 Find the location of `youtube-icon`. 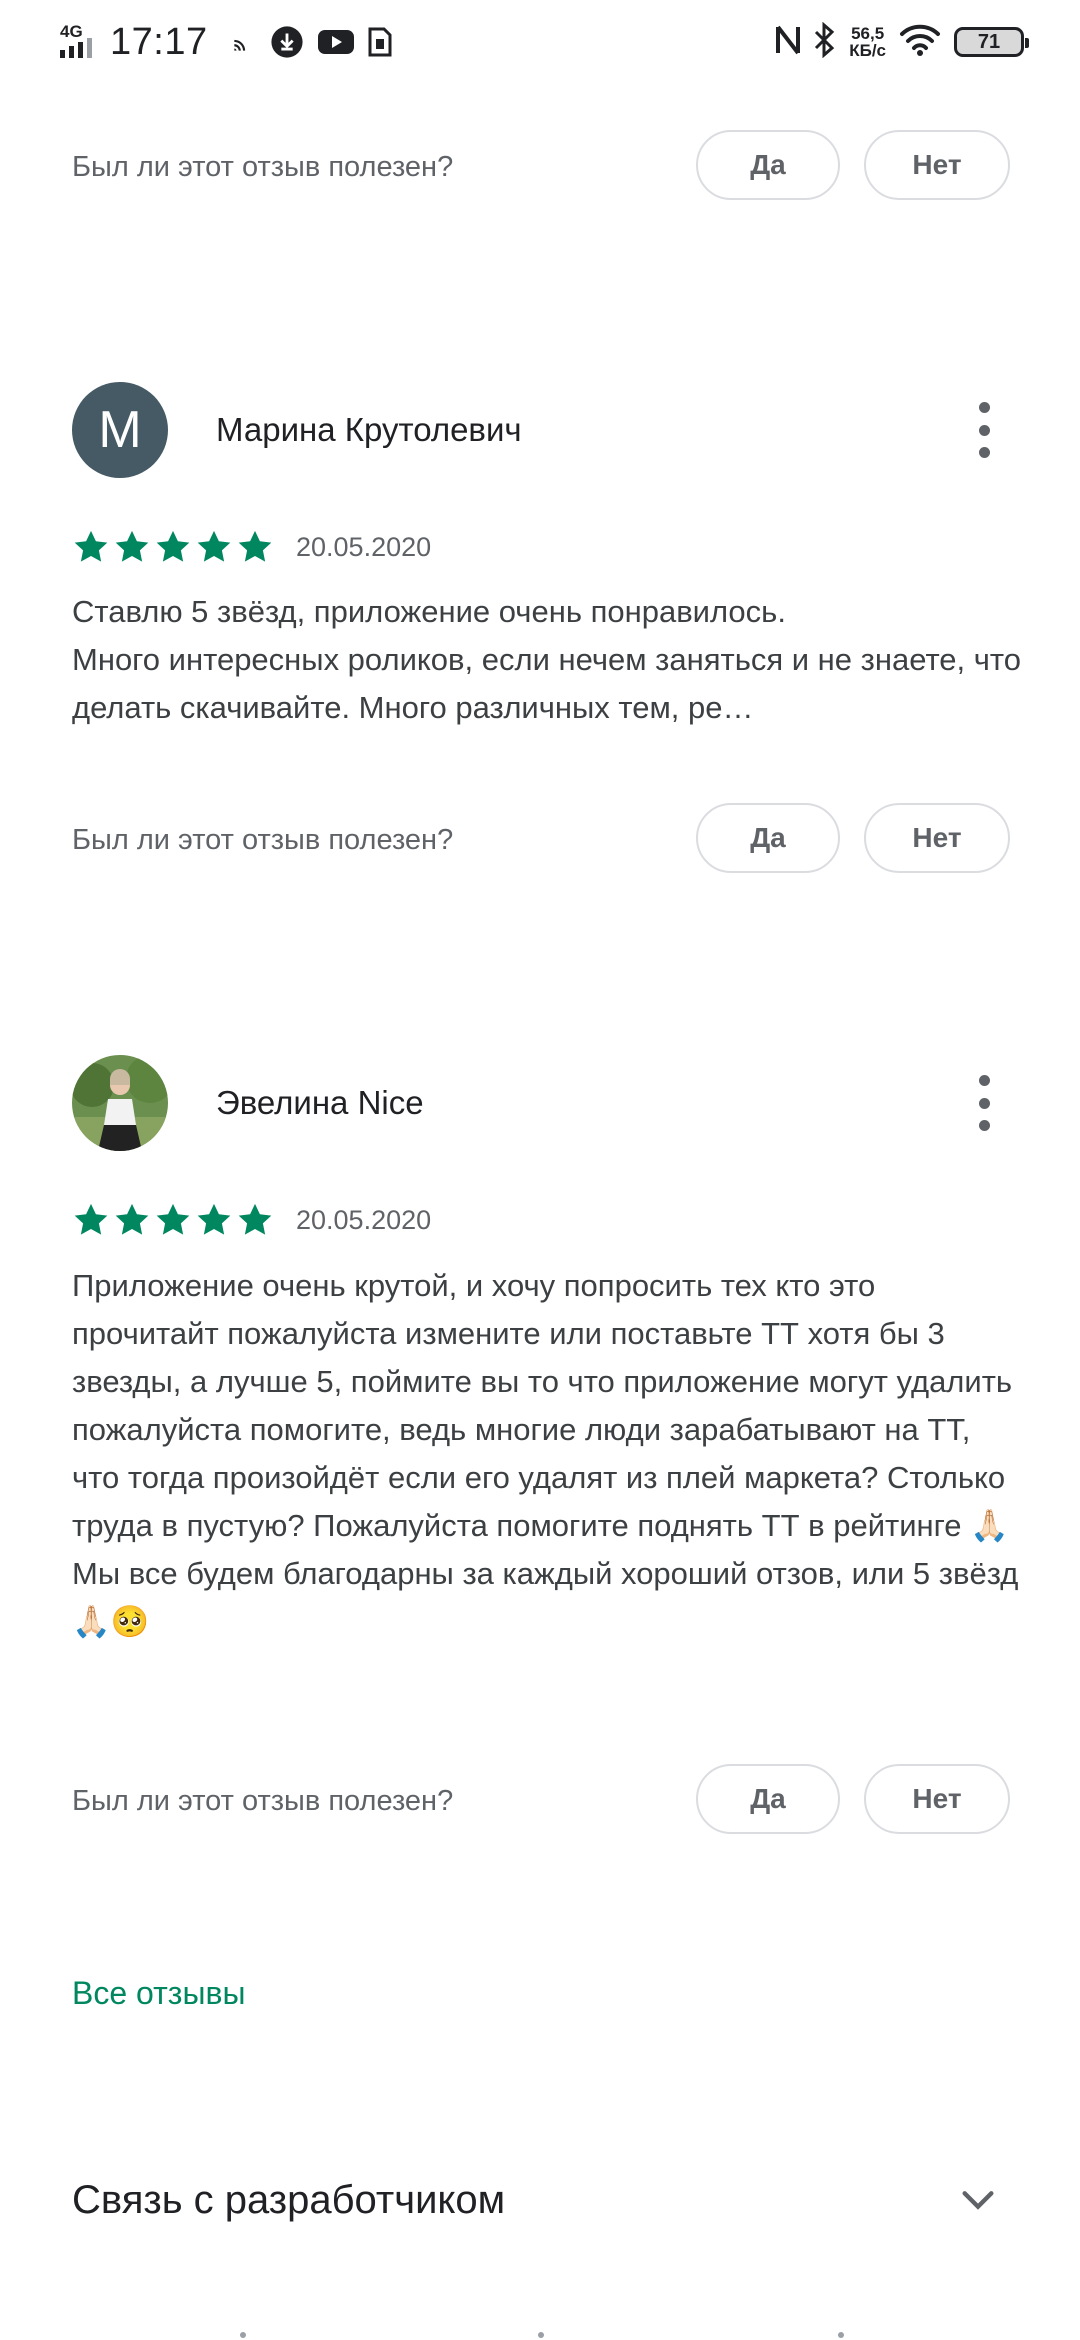

youtube-icon is located at coordinates (335, 42).